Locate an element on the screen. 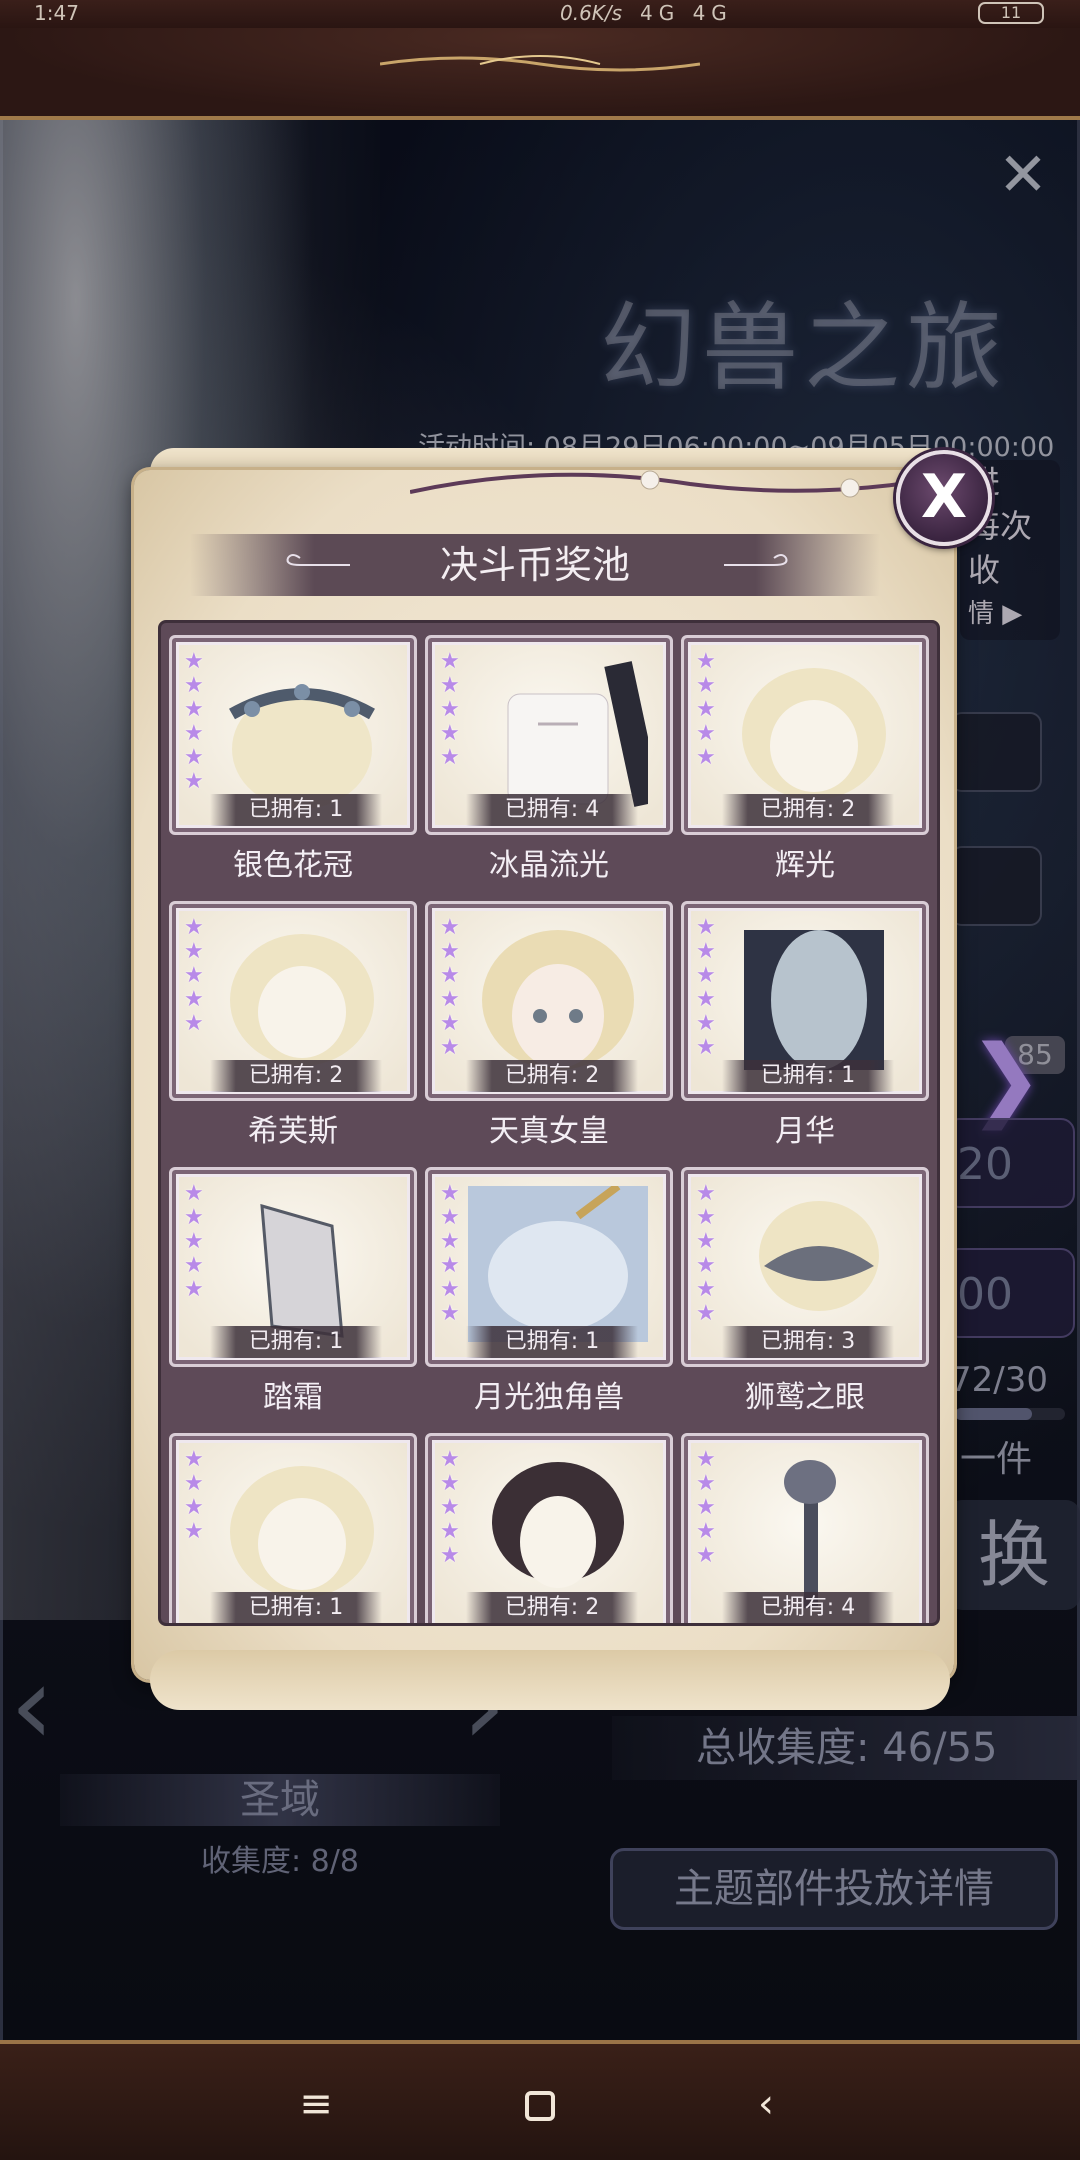 This screenshot has width=1080, height=2160. item-card: ★ ★ ★ ★ ★ 已拥有: 2 希芙斯 is located at coordinates (293, 1034).